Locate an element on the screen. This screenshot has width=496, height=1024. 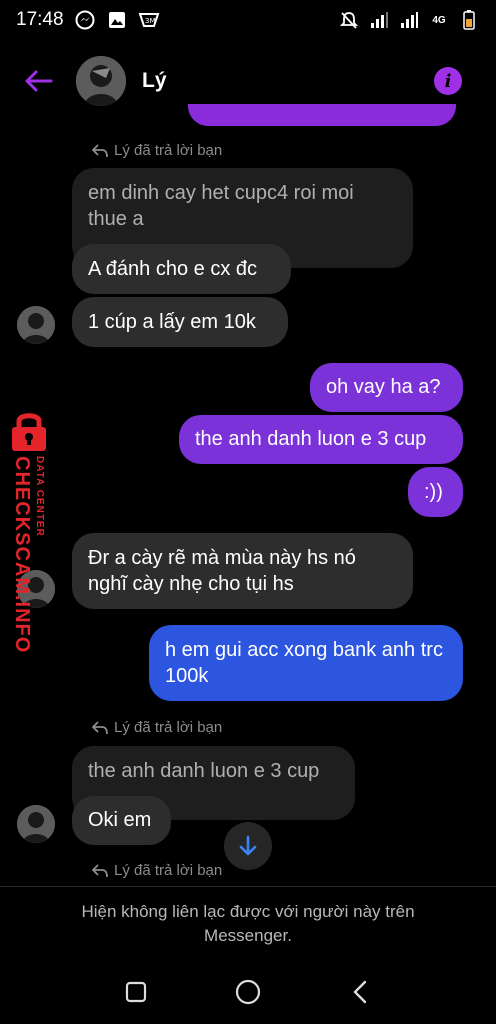
status-bar: 17:48 3M 4G is located at coordinates (248, 20).